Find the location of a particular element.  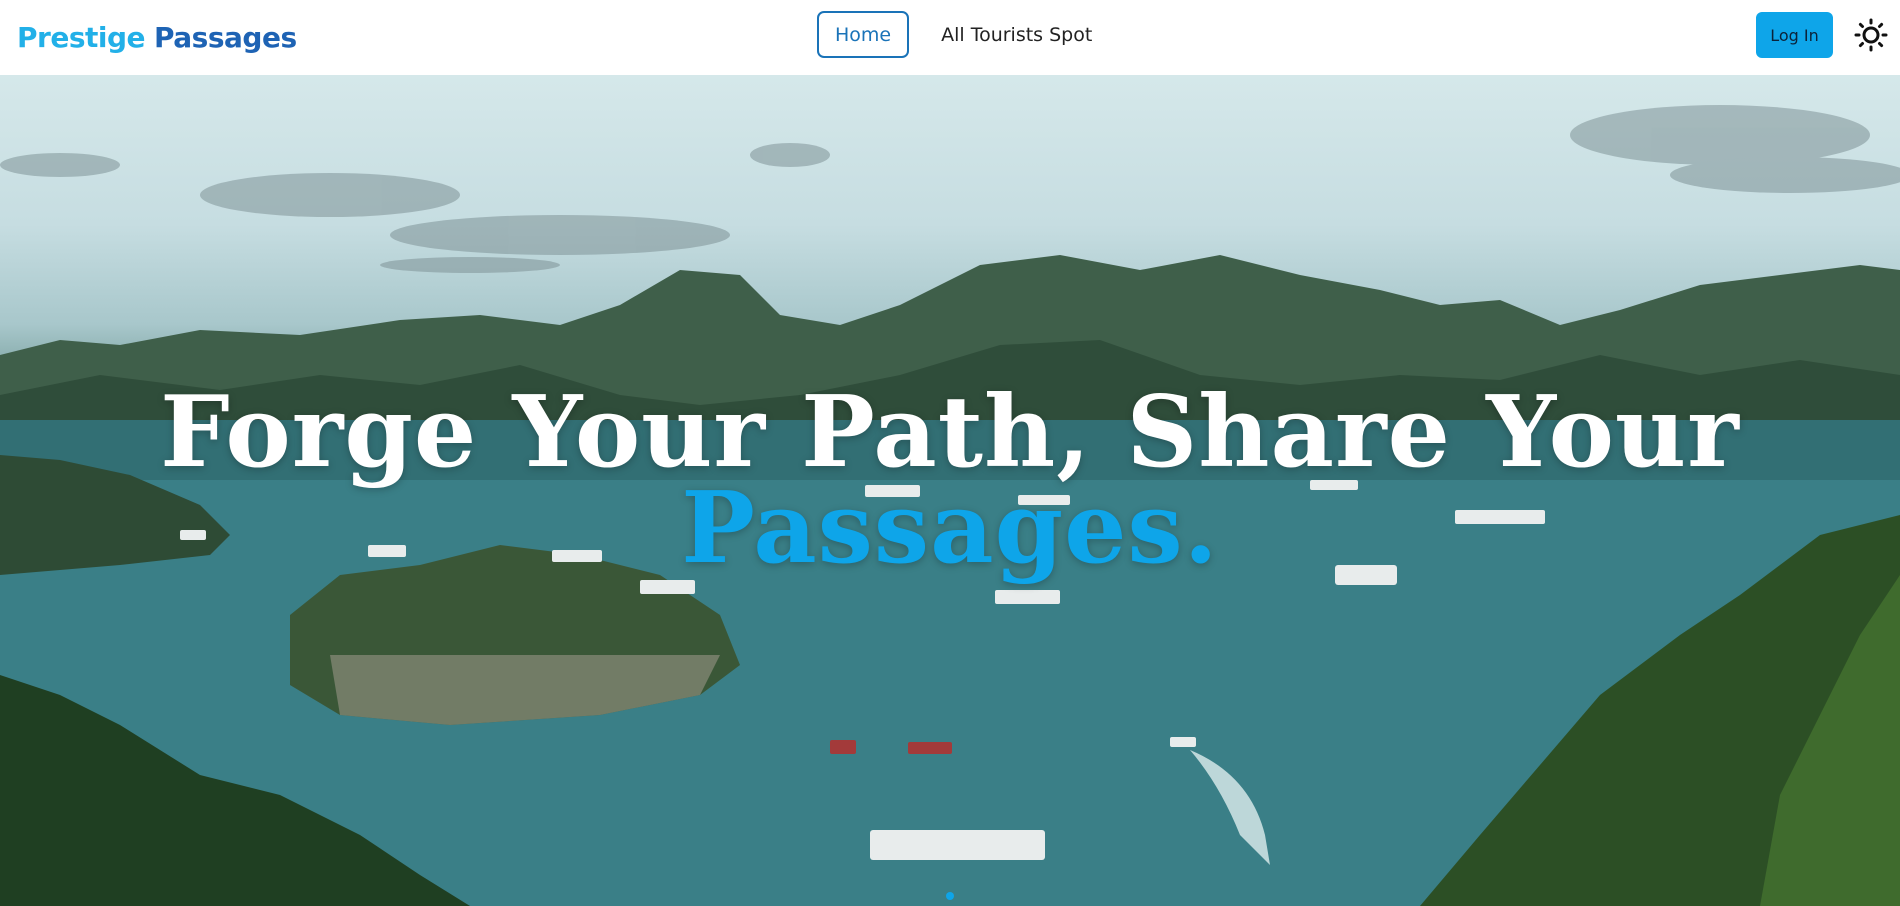

brand-logo: Prestige Passages is located at coordinates (157, 37).